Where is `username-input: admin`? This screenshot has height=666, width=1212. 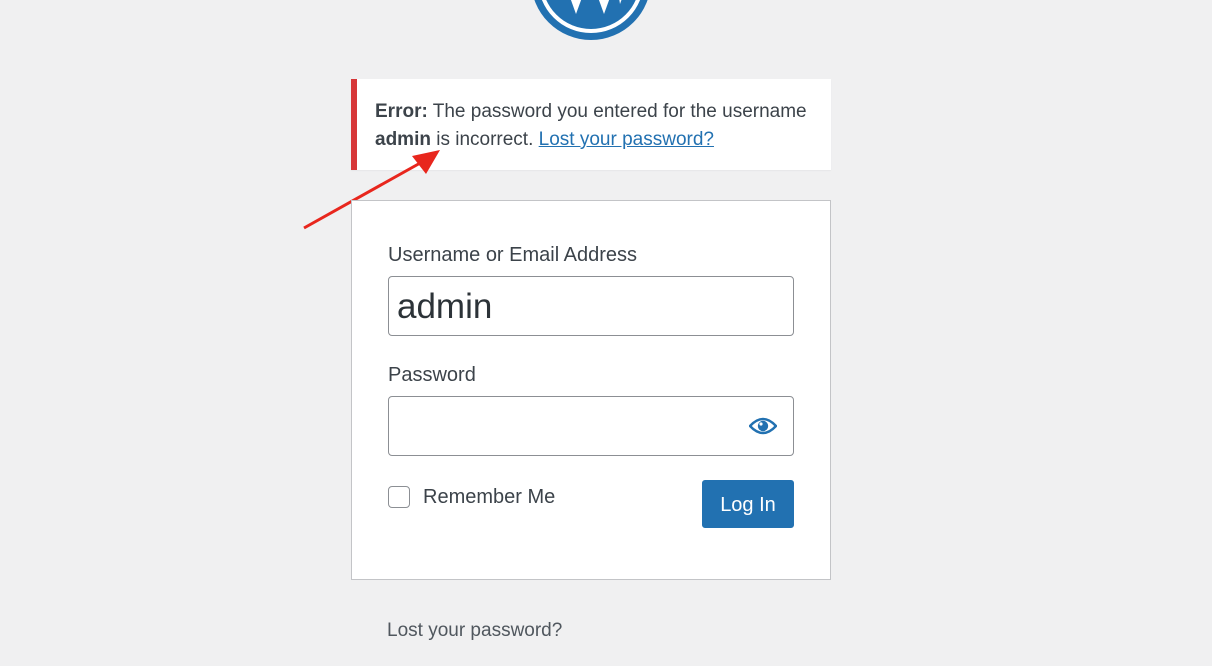
username-input: admin is located at coordinates (591, 306).